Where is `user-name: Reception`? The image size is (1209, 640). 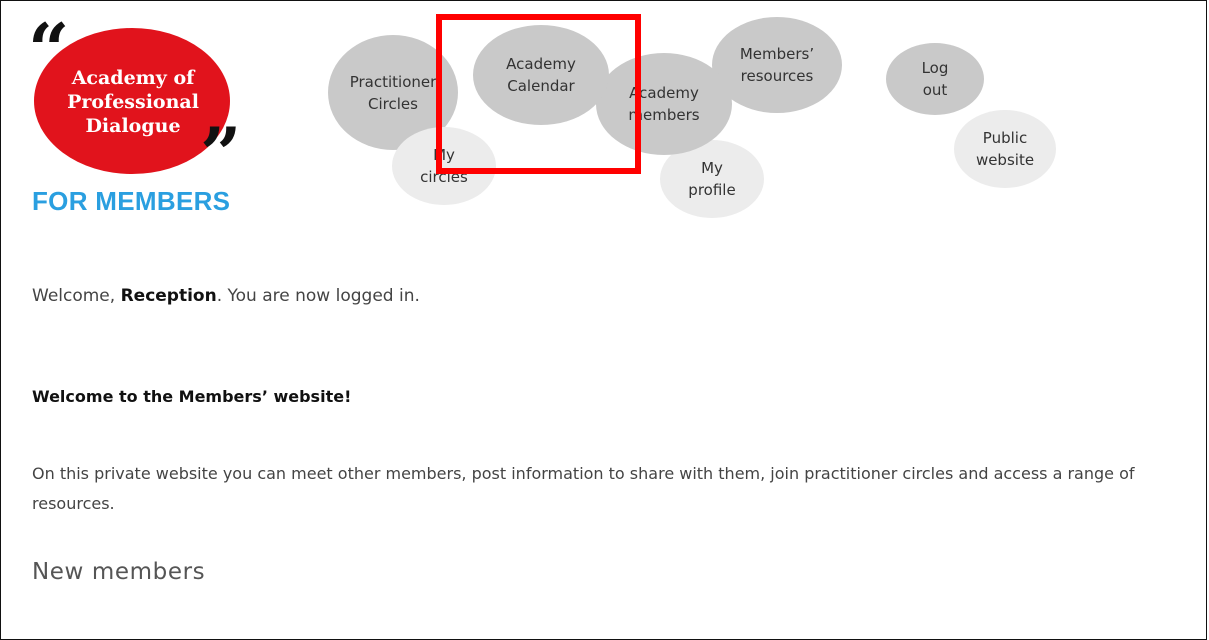
user-name: Reception is located at coordinates (168, 296).